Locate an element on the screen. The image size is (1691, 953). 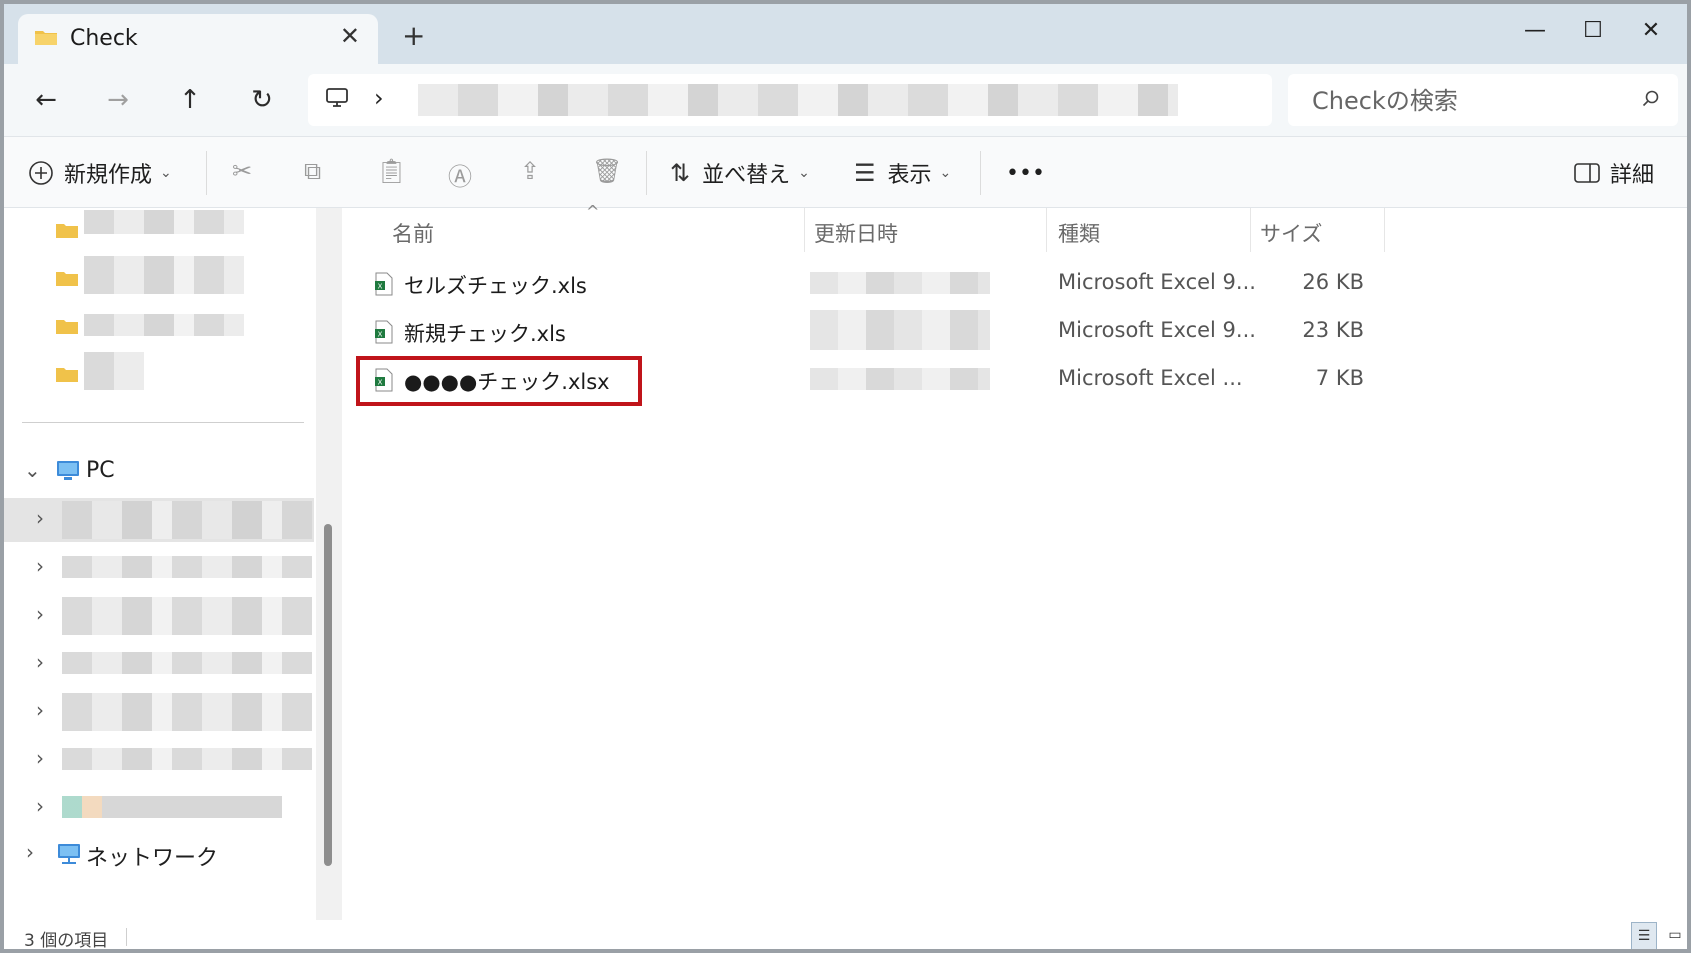
file-name: セルズチェック.xls is located at coordinates (495, 286).